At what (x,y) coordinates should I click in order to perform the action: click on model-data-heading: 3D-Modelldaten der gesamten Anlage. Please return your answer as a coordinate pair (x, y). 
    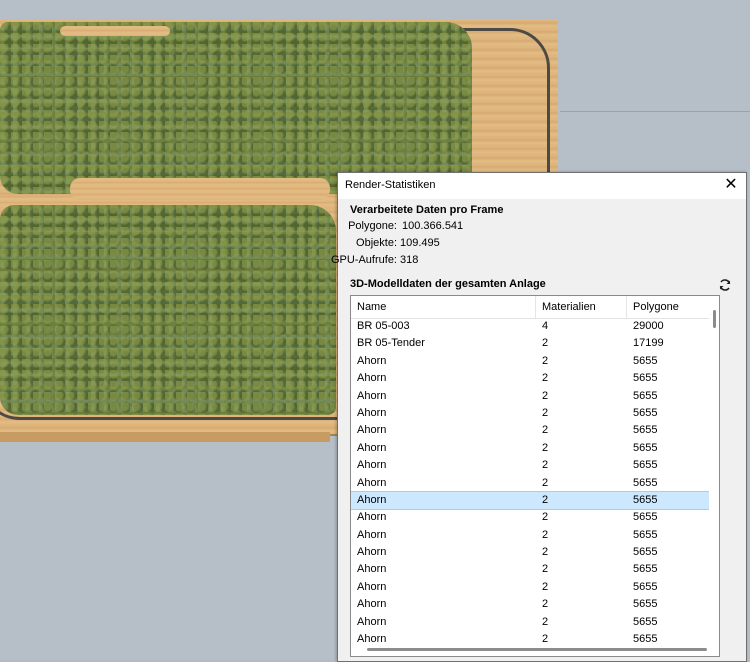
    Looking at the image, I should click on (448, 284).